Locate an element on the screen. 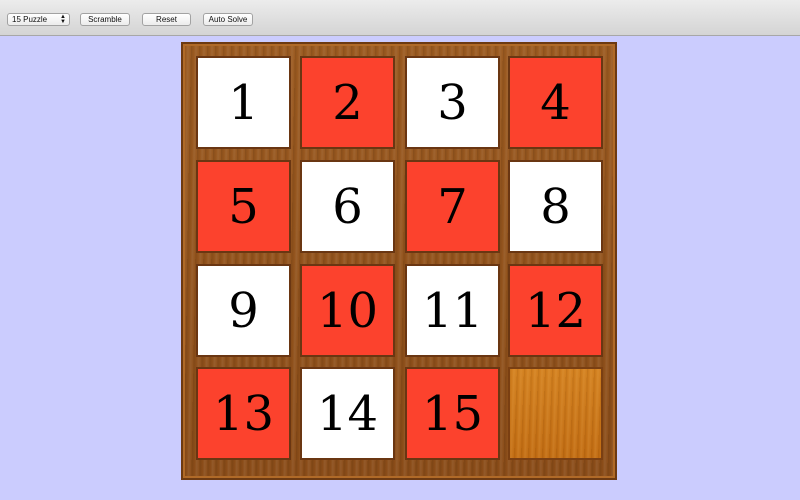  reset-button: Reset is located at coordinates (166, 19).